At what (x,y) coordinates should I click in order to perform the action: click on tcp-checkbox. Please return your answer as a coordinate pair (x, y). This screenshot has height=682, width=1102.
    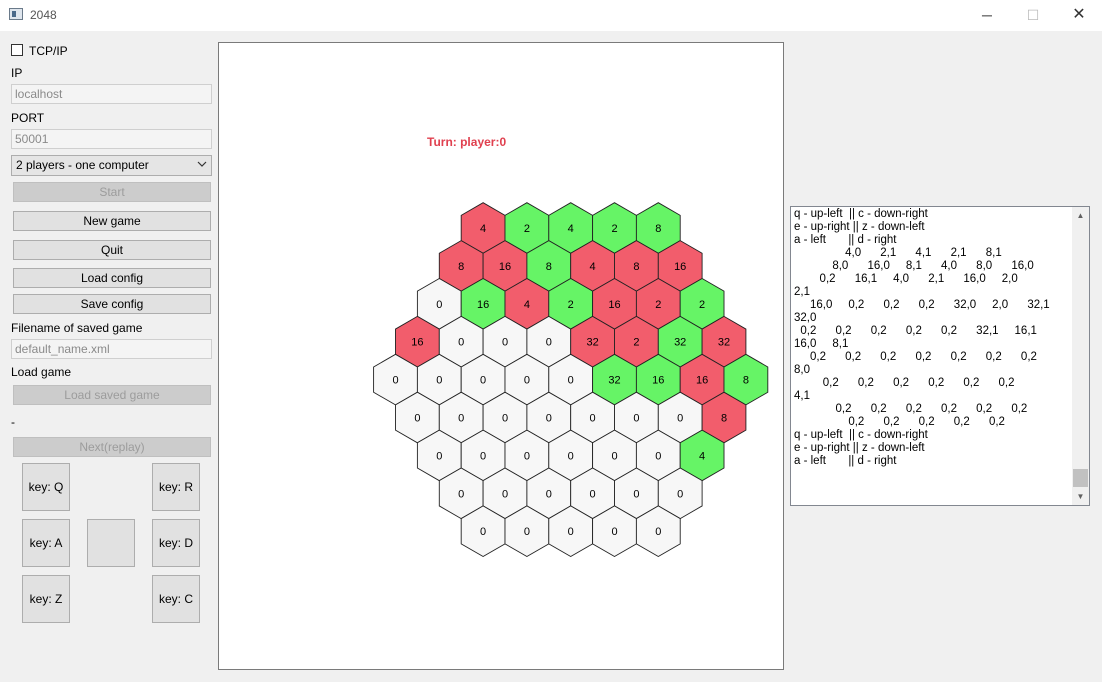
    Looking at the image, I should click on (17, 50).